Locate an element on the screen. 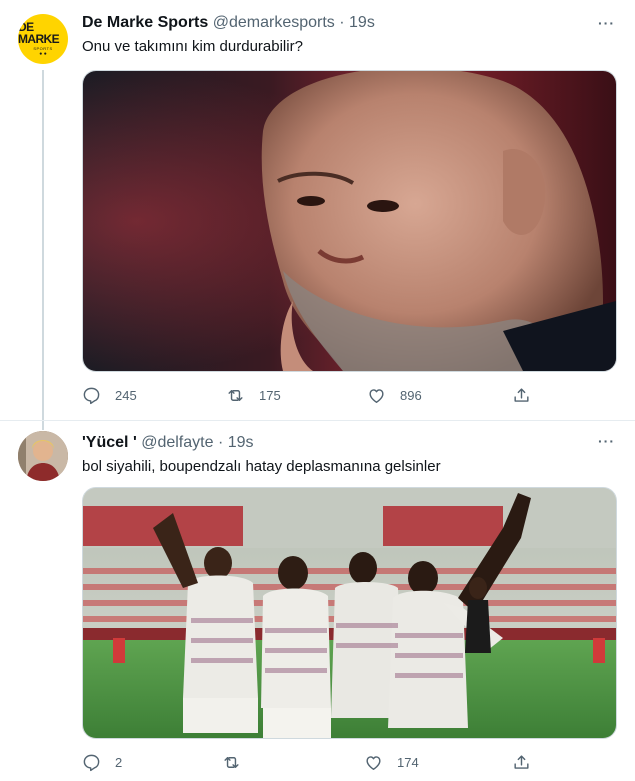 This screenshot has width=635, height=781. avatar is located at coordinates (43, 456).